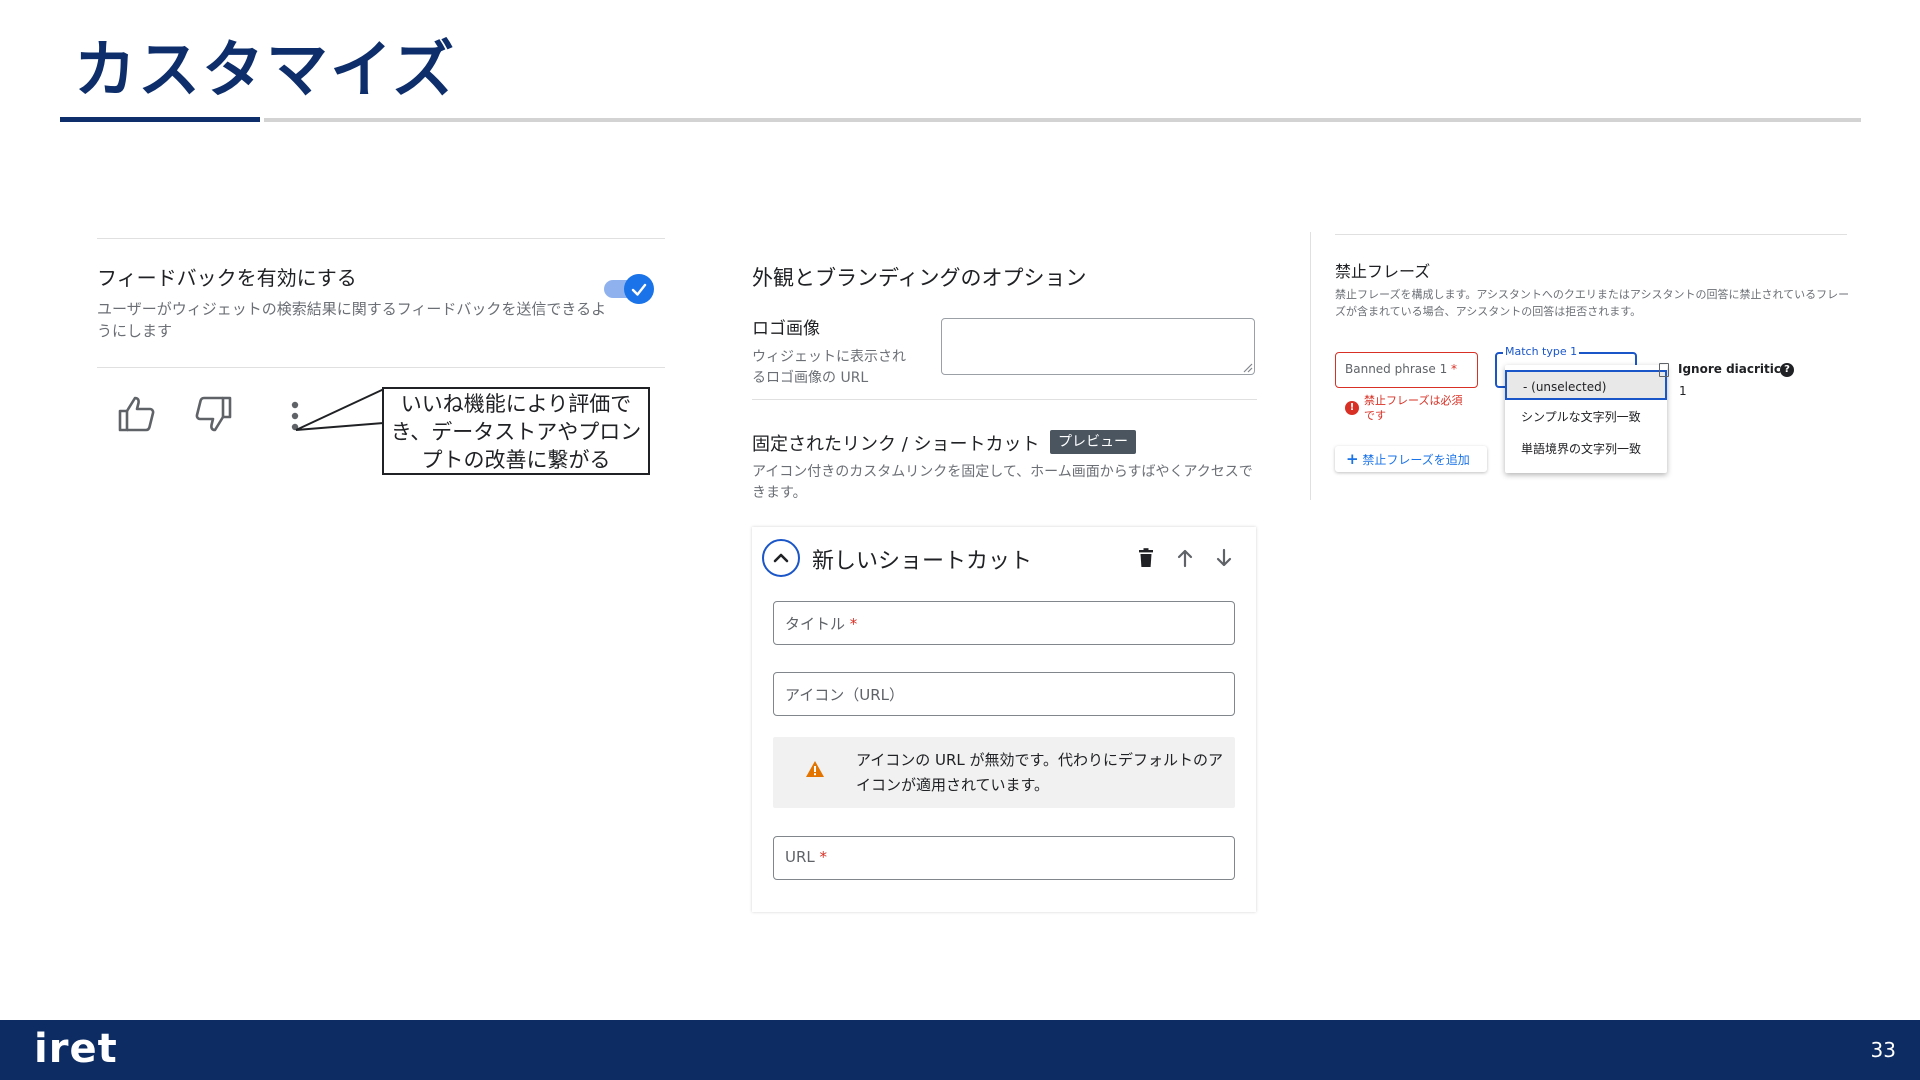 This screenshot has height=1080, width=1920. What do you see at coordinates (1247, 367) in the screenshot?
I see `resize-grip-icon` at bounding box center [1247, 367].